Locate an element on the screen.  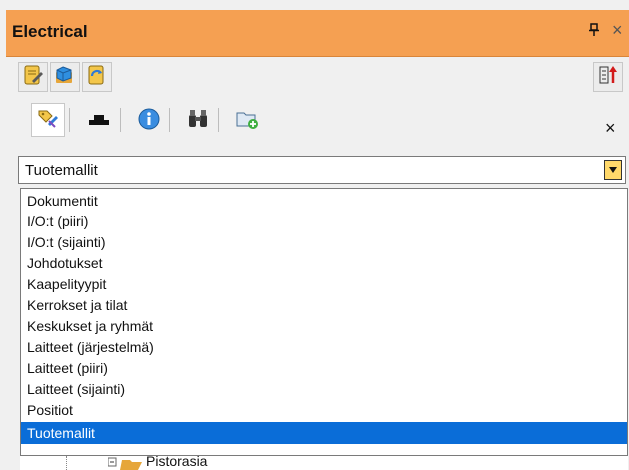
dropdown-option: Kerrokset ja tilat is located at coordinates (324, 305).